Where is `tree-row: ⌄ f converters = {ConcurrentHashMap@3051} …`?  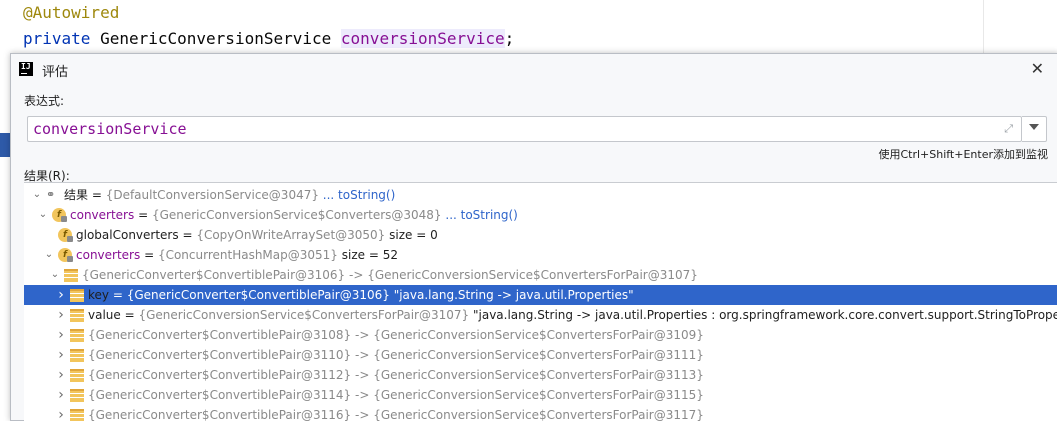
tree-row: ⌄ f converters = {ConcurrentHashMap@3051} … is located at coordinates (540, 255).